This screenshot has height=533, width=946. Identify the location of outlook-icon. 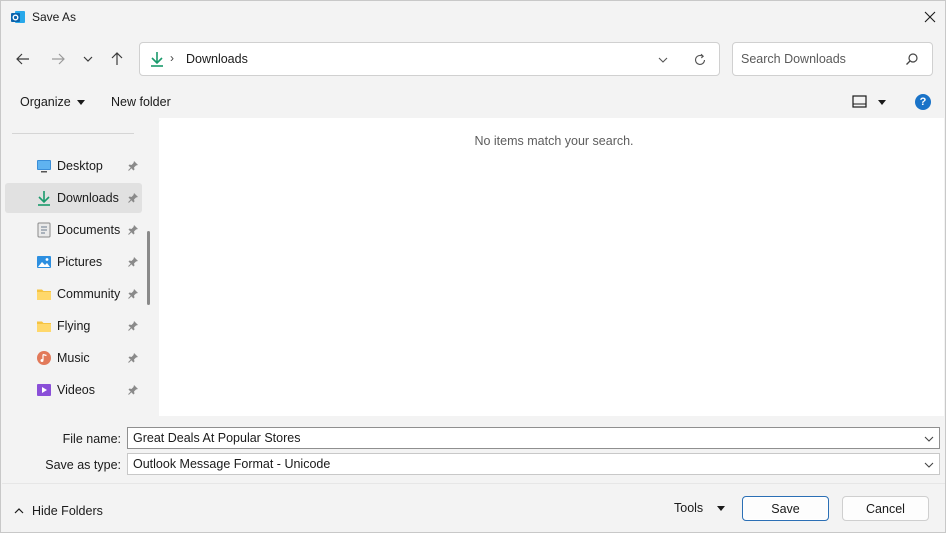
(18, 17).